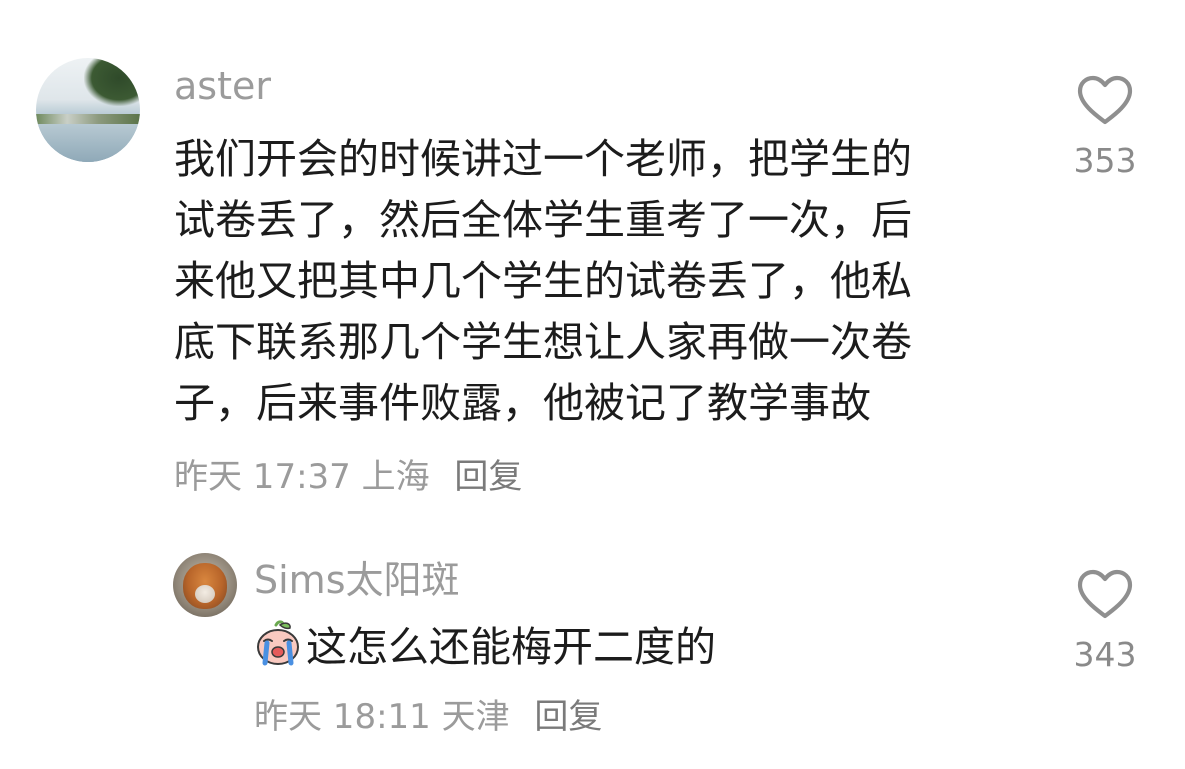  What do you see at coordinates (1105, 125) in the screenshot?
I see `like-button: 353` at bounding box center [1105, 125].